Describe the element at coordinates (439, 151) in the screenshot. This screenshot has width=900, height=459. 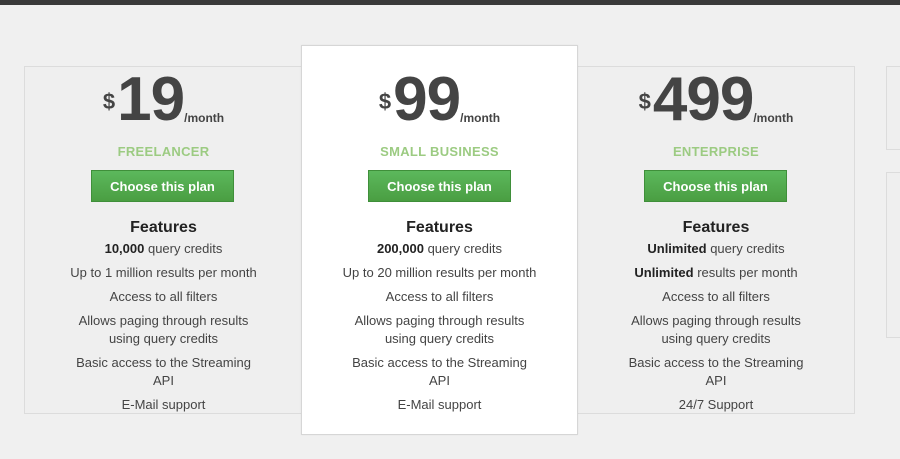
I see `plan-name: SMALL BUSINESS` at that location.